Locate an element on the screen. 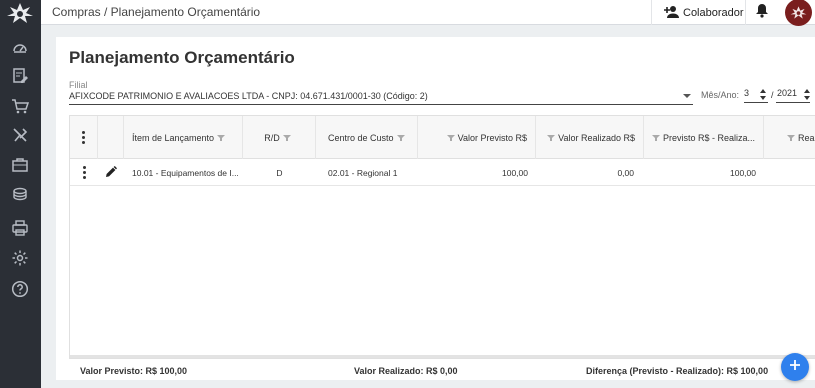 The image size is (815, 388). help-icon is located at coordinates (20, 289).